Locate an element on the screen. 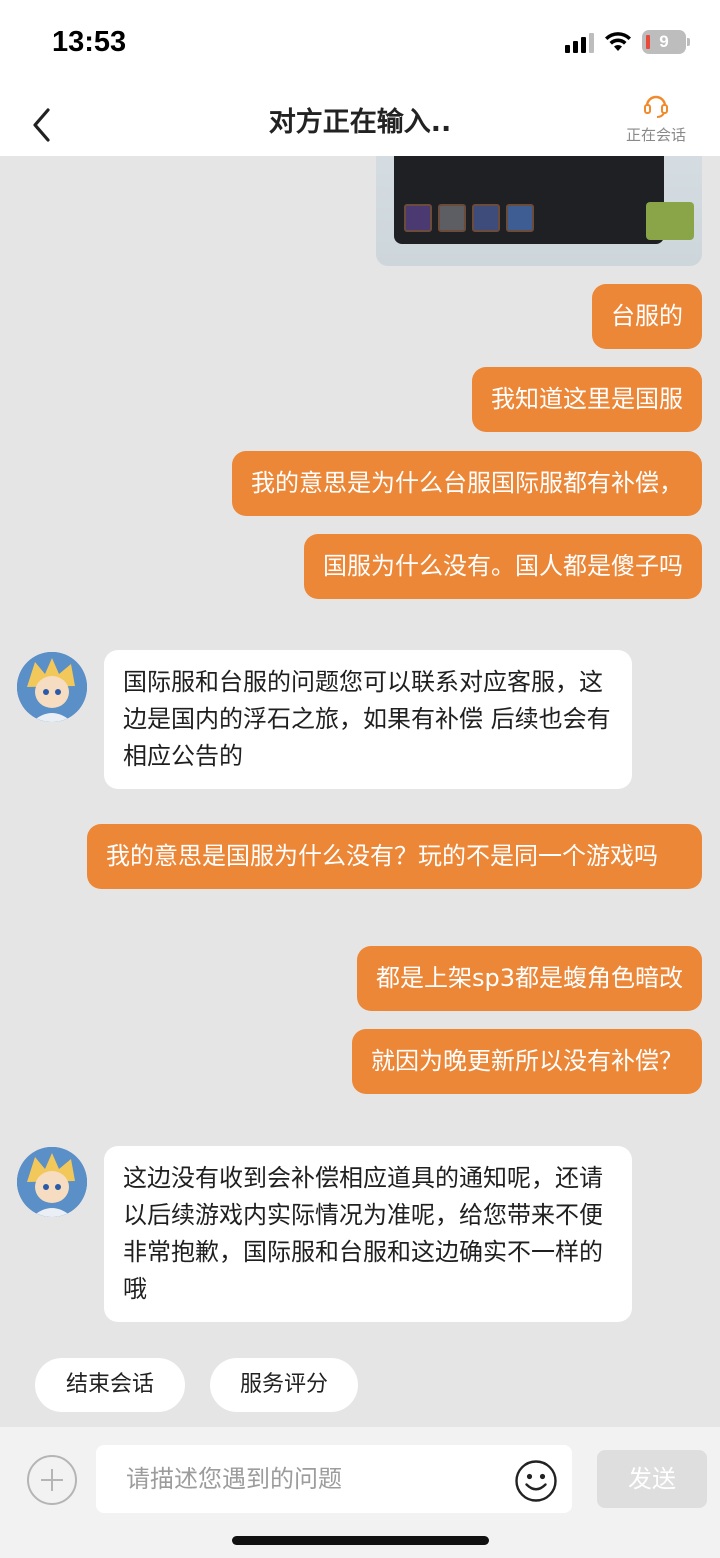  emoji-icon is located at coordinates (536, 1481).